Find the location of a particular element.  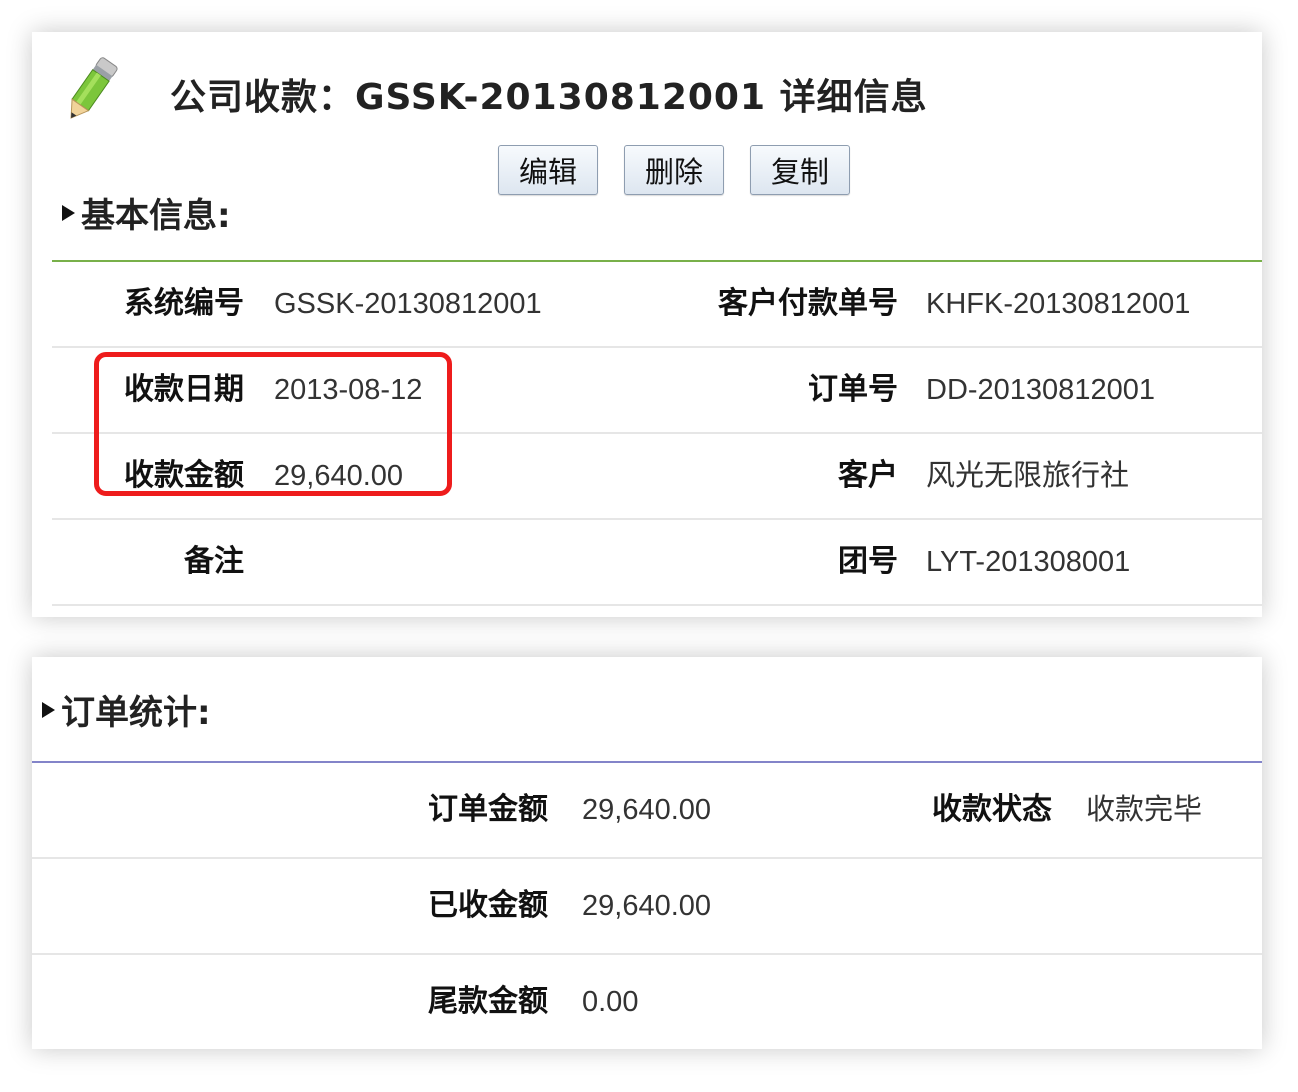

group-no-value: LYT-201308001 is located at coordinates (1028, 562).